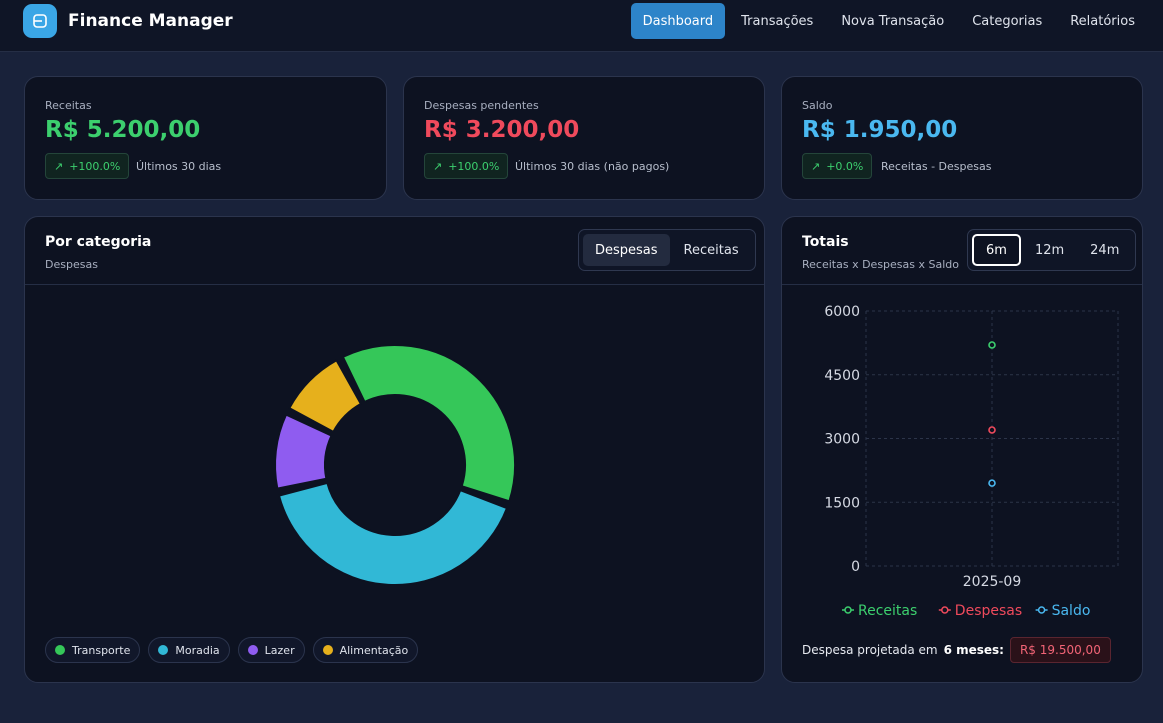 The width and height of the screenshot is (1163, 723). Describe the element at coordinates (988, 611) in the screenshot. I see `legend-despesas: Despesas` at that location.